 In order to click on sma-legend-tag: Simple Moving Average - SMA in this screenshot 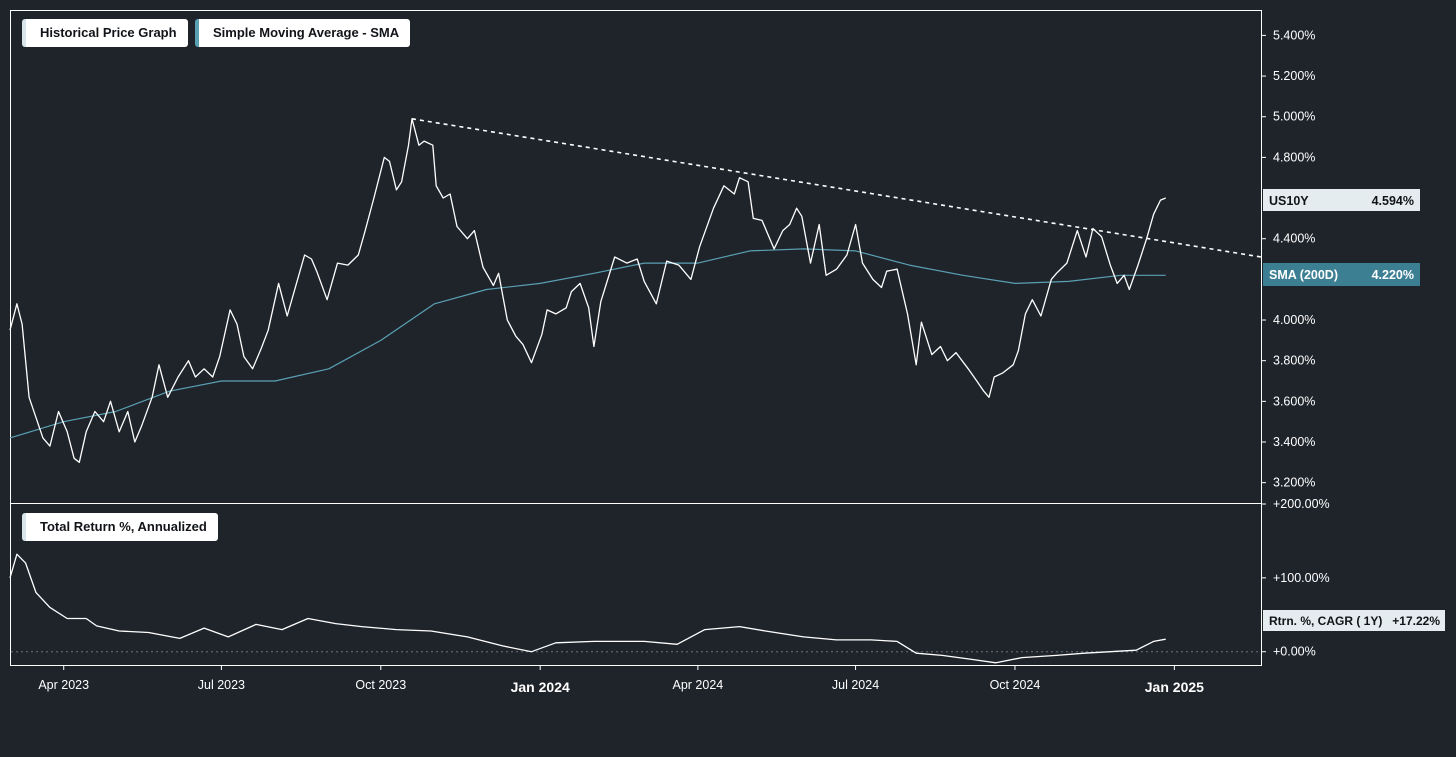, I will do `click(303, 33)`.